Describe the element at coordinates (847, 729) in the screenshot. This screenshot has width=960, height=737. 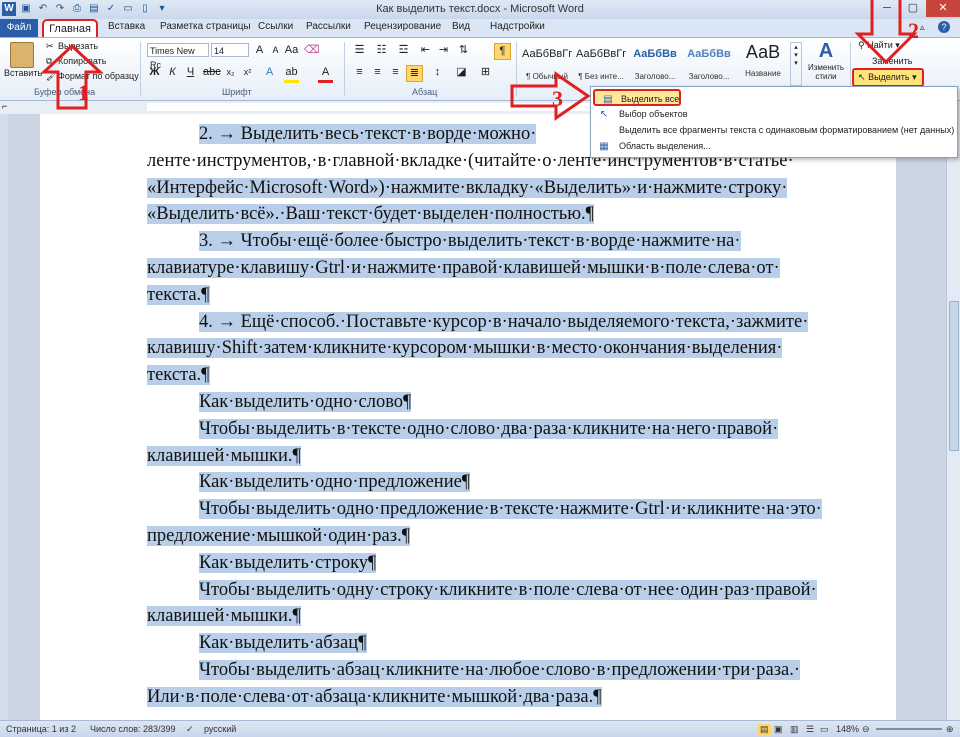
I see `zoom-level: 148%` at that location.